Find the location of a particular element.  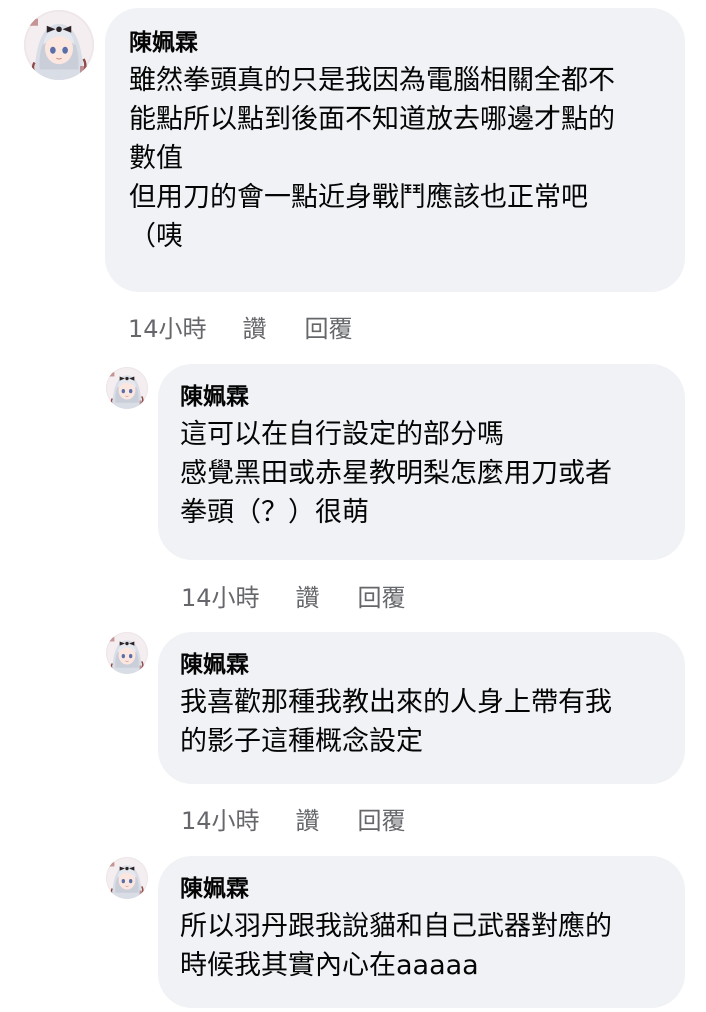

comment-text-line: 雖然拳頭真的只是我因為電腦相關全都不 is located at coordinates (372, 80).